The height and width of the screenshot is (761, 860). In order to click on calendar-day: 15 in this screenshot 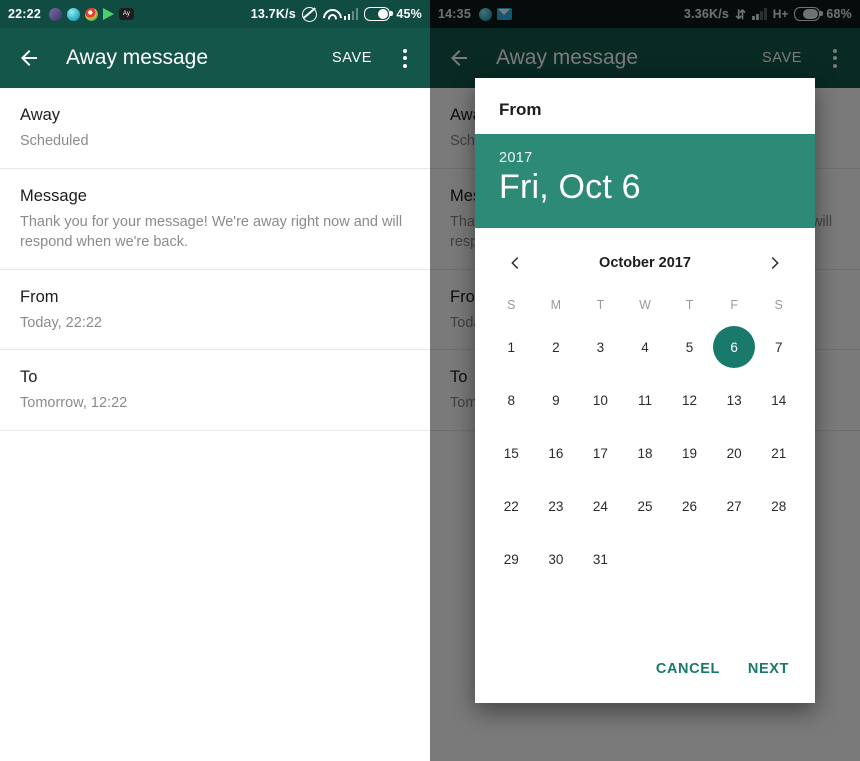, I will do `click(511, 453)`.